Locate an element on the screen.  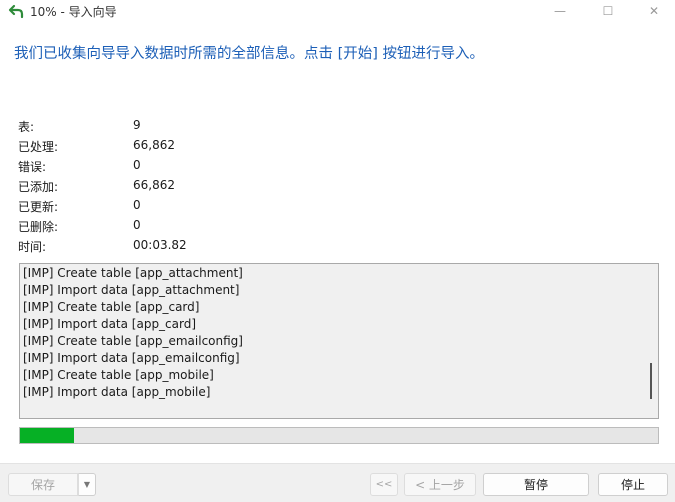
stat-row-deleted: 已删除: 0 is located at coordinates (168, 228).